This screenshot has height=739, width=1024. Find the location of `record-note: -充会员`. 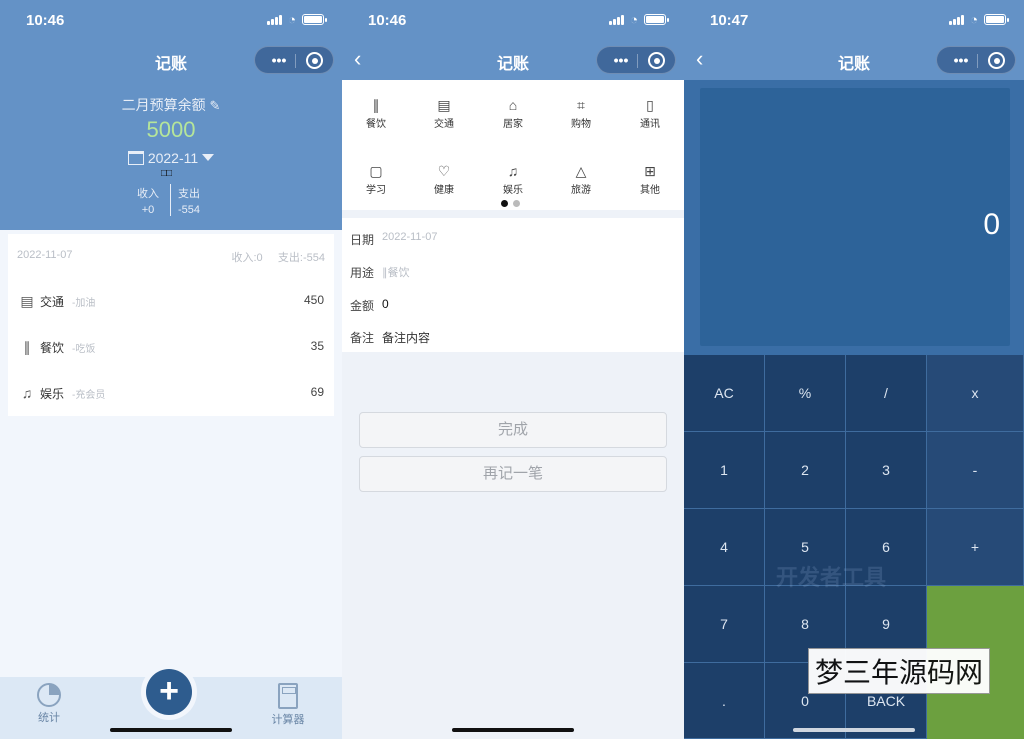

record-note: -充会员 is located at coordinates (89, 395).